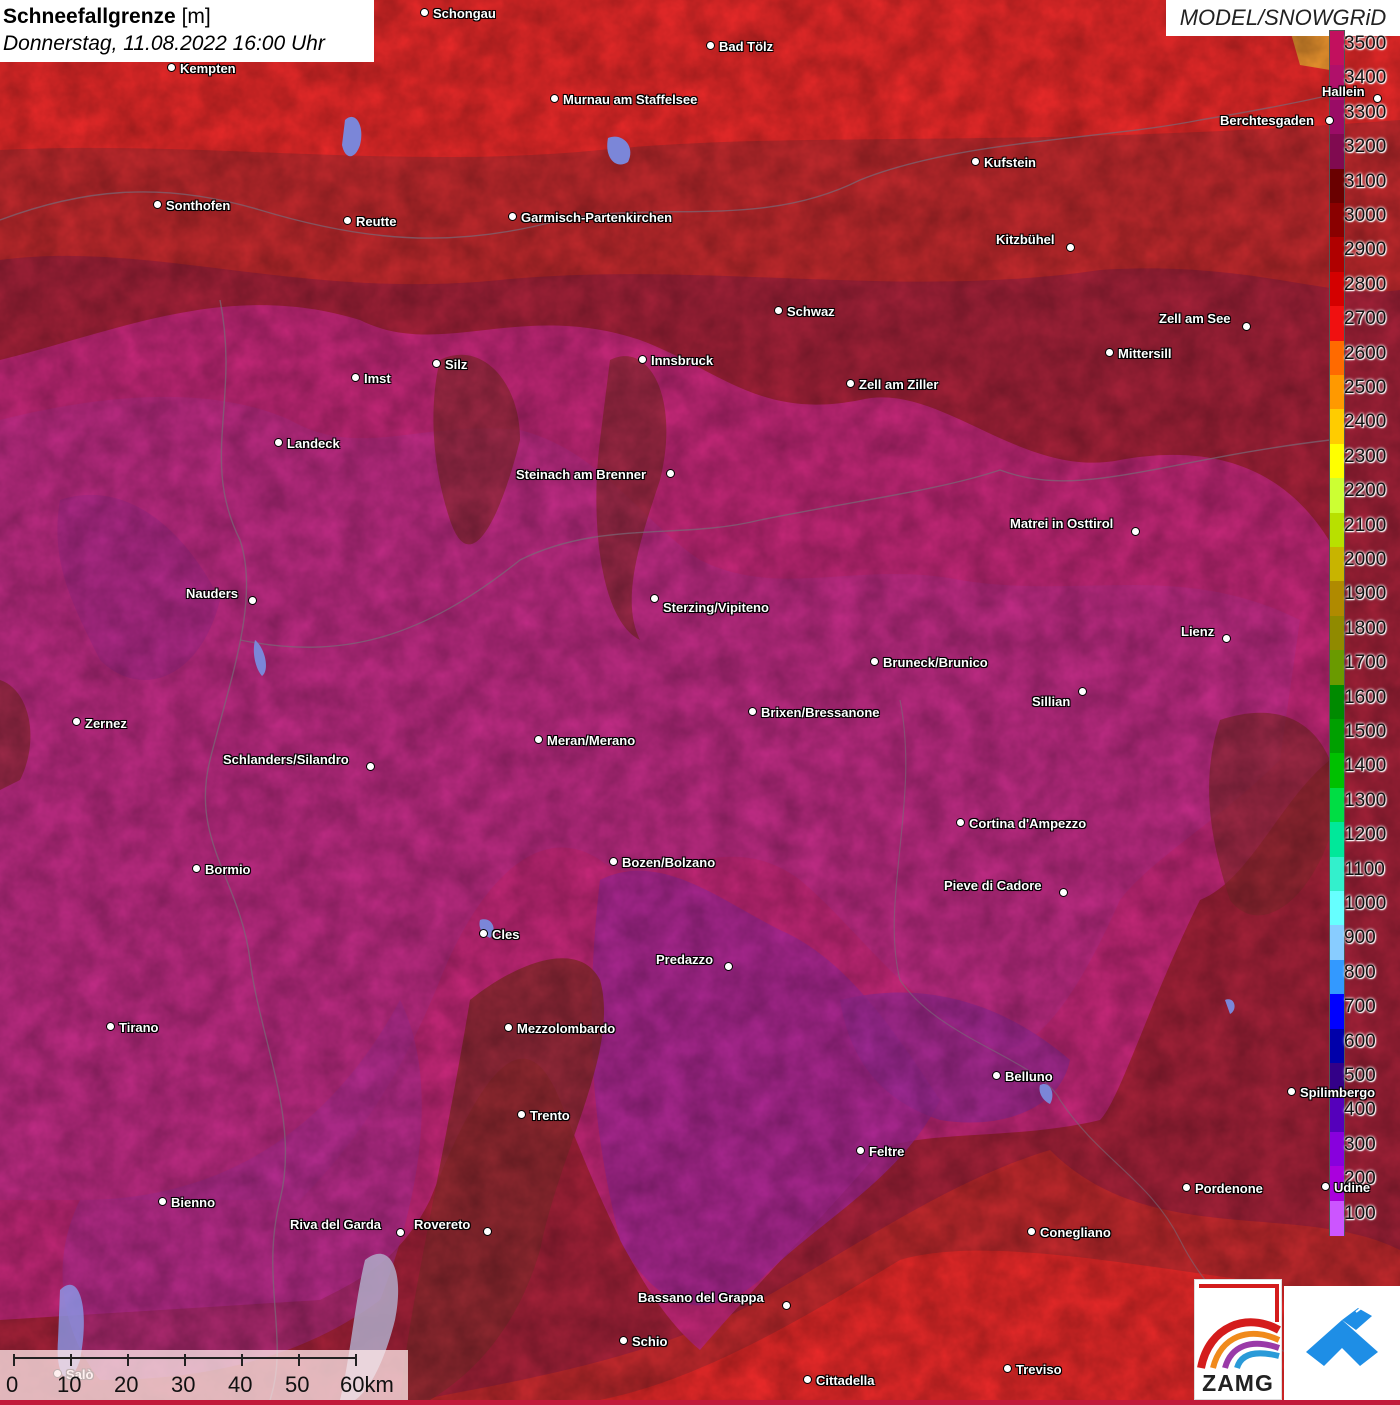 The width and height of the screenshot is (1400, 1405). Describe the element at coordinates (1343, 91) in the screenshot. I see `city-label: Hallein` at that location.